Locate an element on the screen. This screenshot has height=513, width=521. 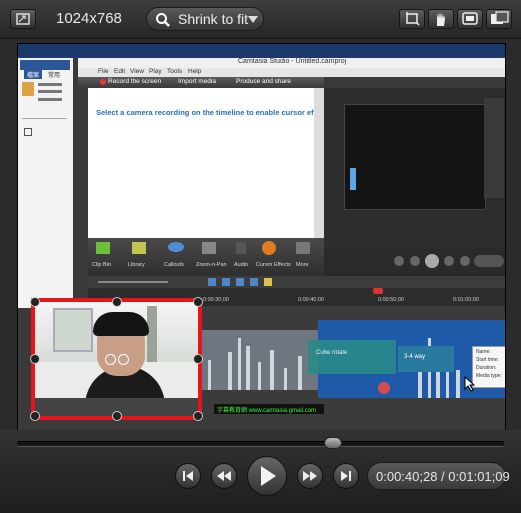
preview-toolbar: 1024x768 Shrink to fit is located at coordinates (260, 19).